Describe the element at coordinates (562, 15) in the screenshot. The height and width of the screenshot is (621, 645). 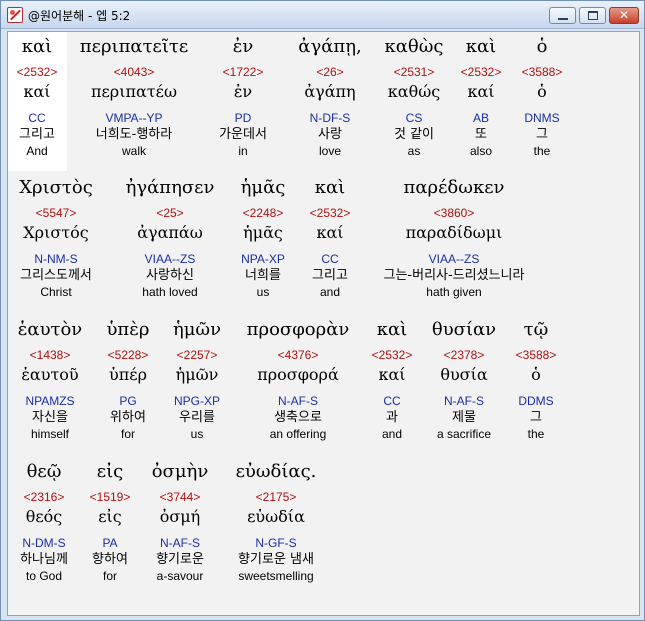
I see `minimize-button` at that location.